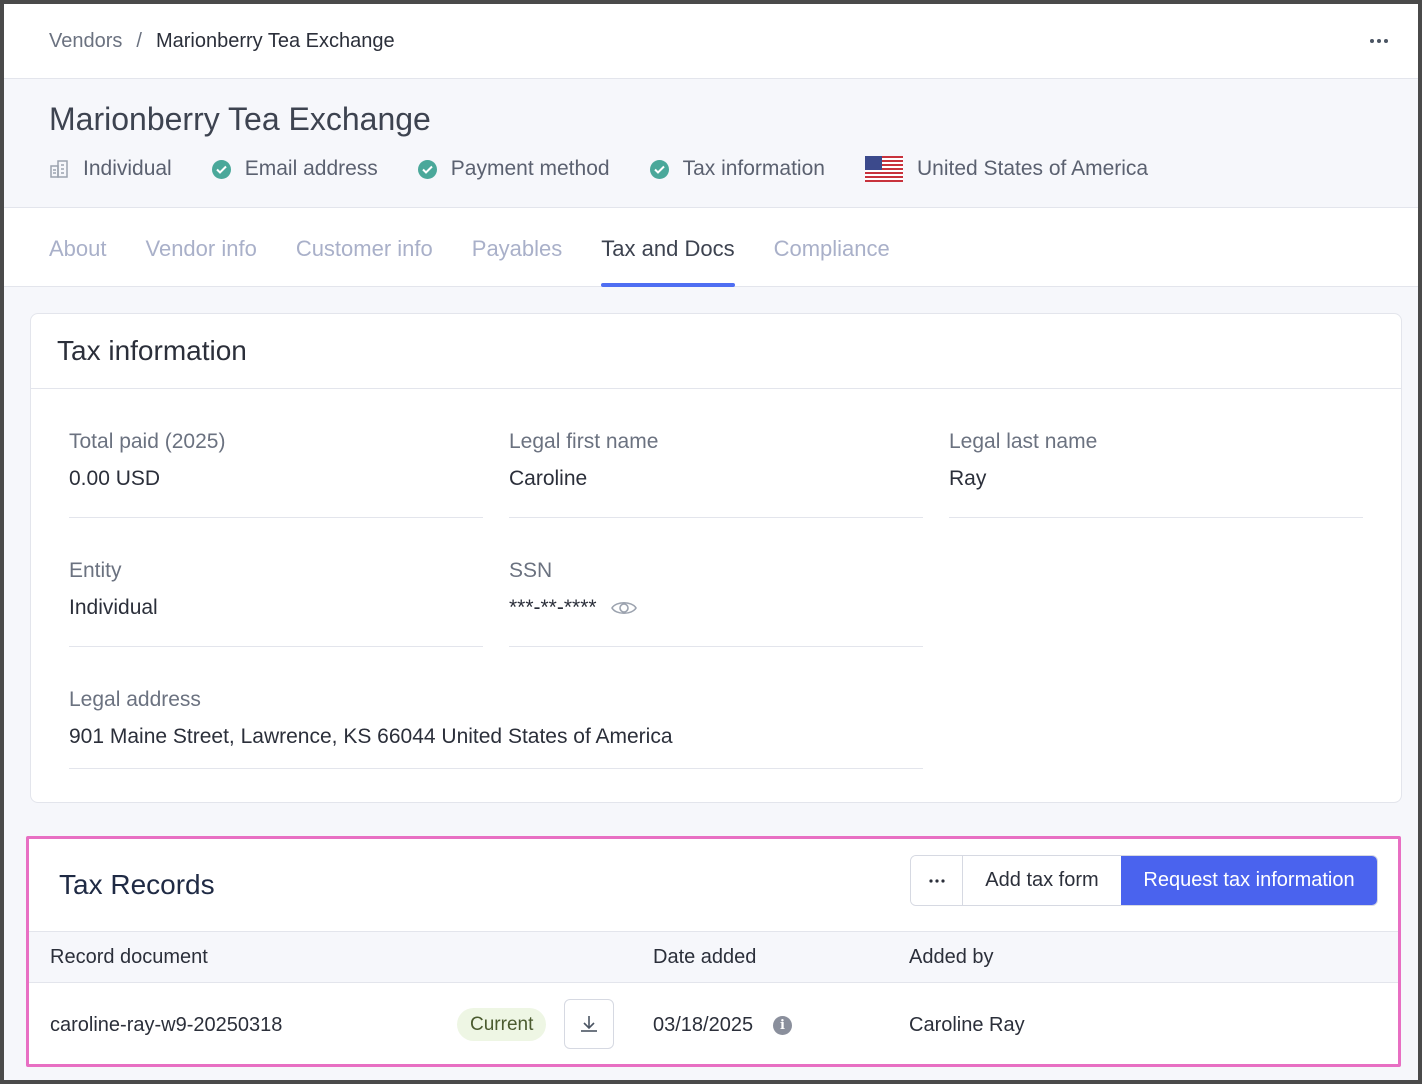 Image resolution: width=1422 pixels, height=1084 pixels. I want to click on column-record-document: Record document, so click(129, 957).